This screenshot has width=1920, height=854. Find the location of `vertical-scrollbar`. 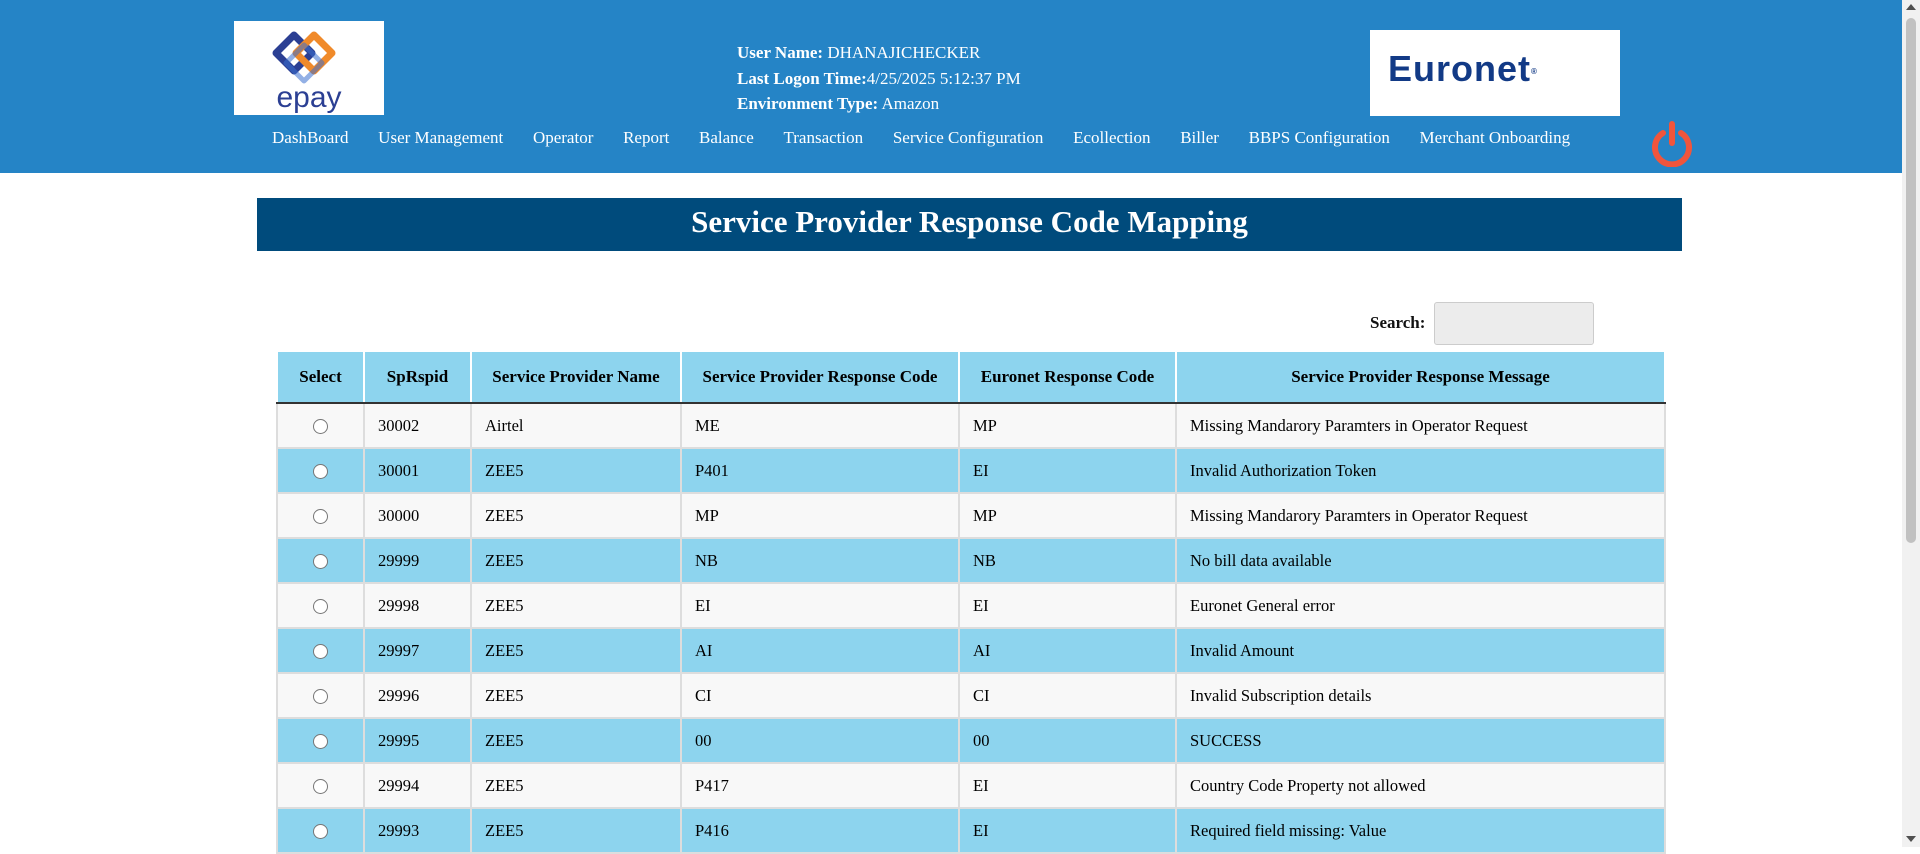

vertical-scrollbar is located at coordinates (1911, 423).